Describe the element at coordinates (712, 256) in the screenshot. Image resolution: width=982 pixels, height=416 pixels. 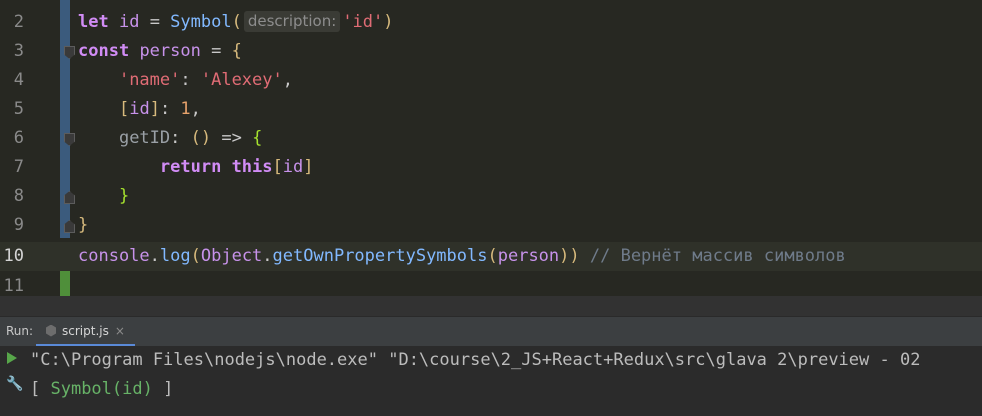
I see `comment: // Вернёт массив символов` at that location.